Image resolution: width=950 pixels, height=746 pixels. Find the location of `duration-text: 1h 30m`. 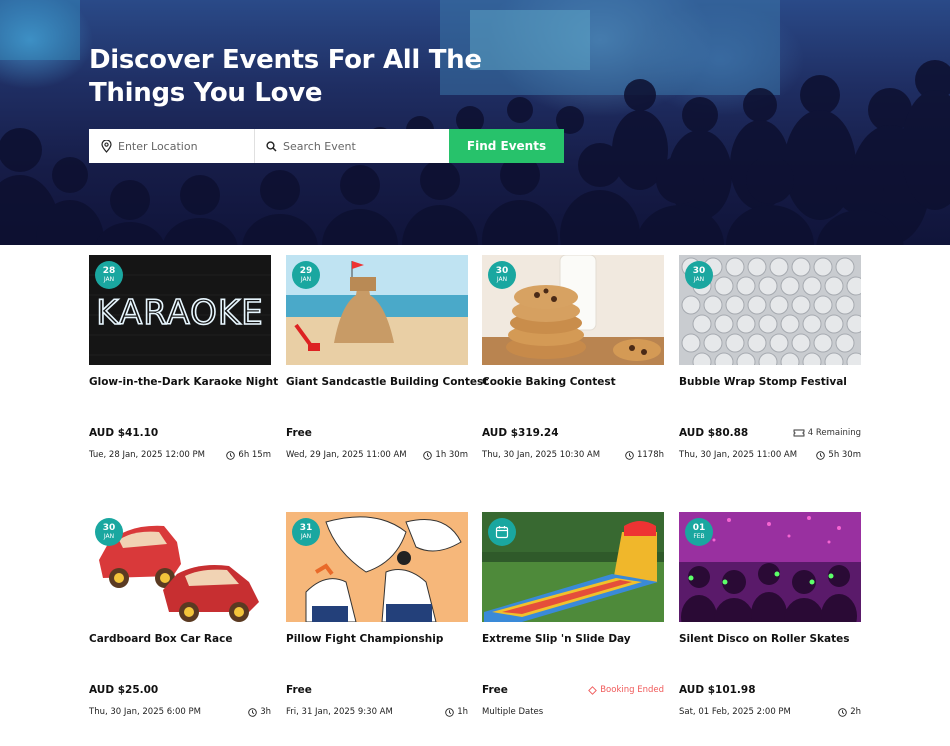

duration-text: 1h 30m is located at coordinates (451, 455).